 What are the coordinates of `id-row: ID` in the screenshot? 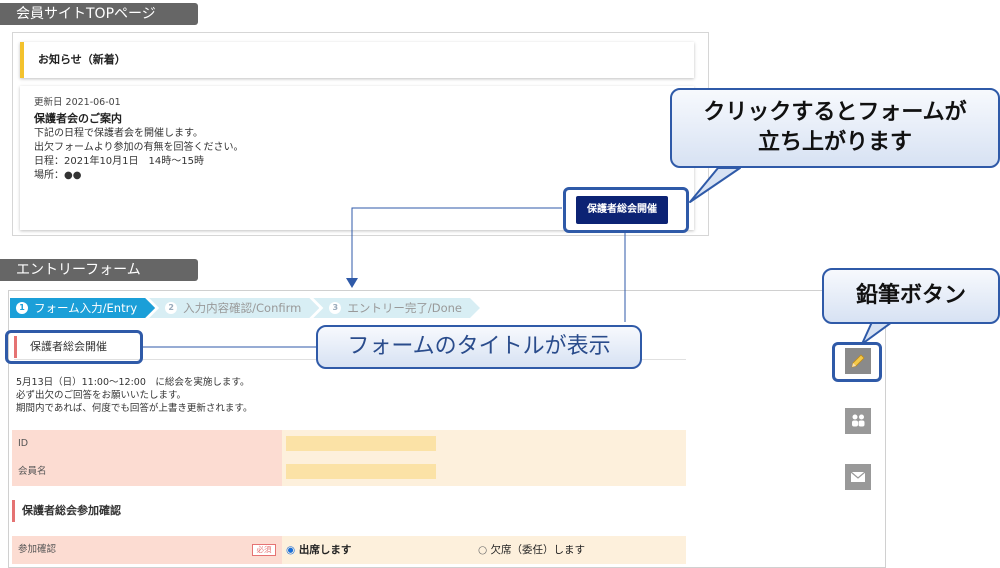 It's located at (349, 444).